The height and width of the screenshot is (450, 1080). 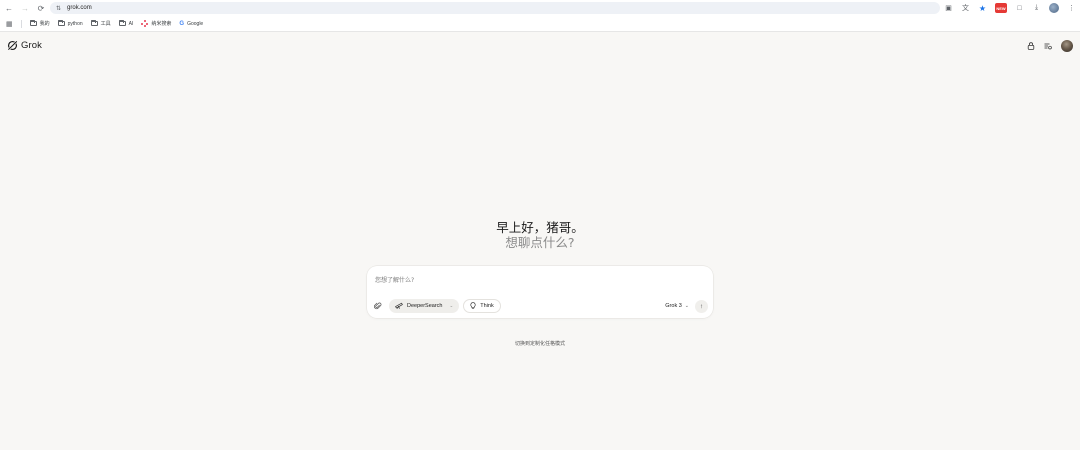 What do you see at coordinates (1031, 46) in the screenshot?
I see `private-lock-icon` at bounding box center [1031, 46].